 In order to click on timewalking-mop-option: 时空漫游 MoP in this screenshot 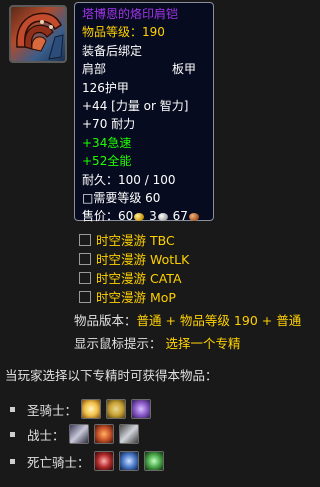, I will do `click(134, 296)`.